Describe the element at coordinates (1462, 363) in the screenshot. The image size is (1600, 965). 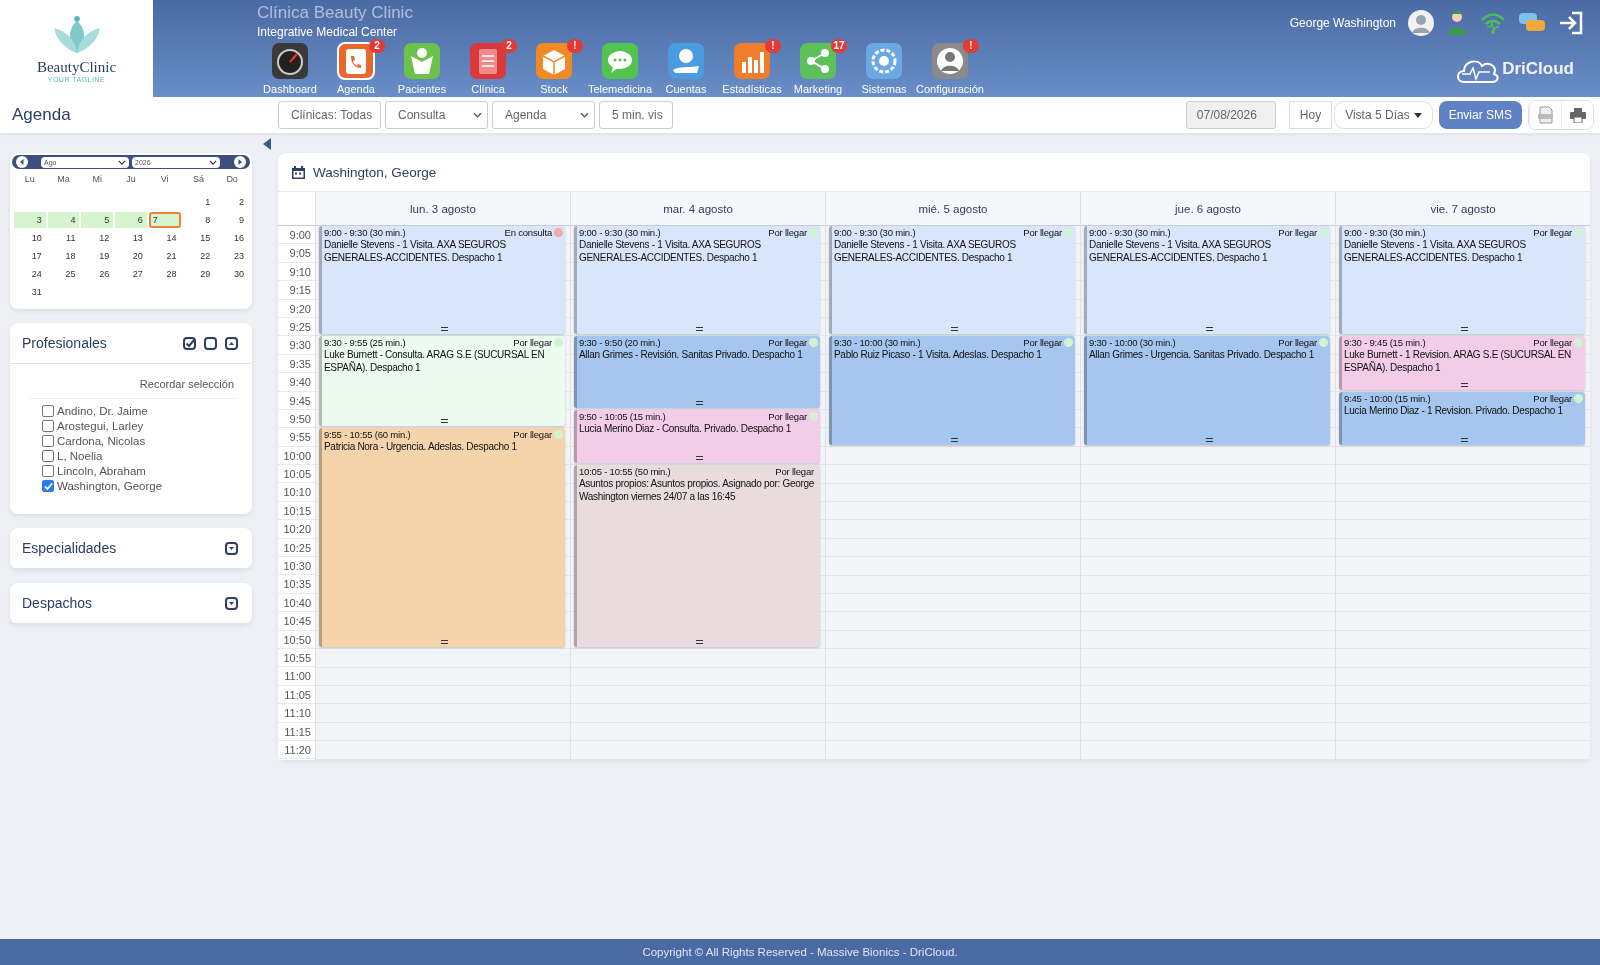
I see `appointment-card: 9:30 - 9:45 (15 min.) Por llegar Luke Burnett - 1 Revision. ARAG S.E (SUCURSAL EN ESPAÑA). Despacho 1` at that location.